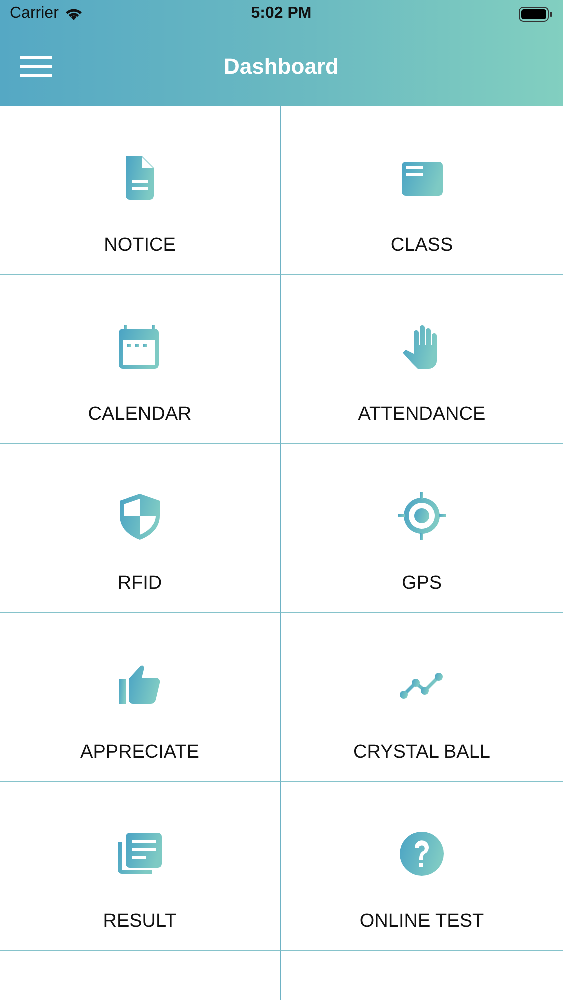  Describe the element at coordinates (422, 516) in the screenshot. I see `target-icon` at that location.